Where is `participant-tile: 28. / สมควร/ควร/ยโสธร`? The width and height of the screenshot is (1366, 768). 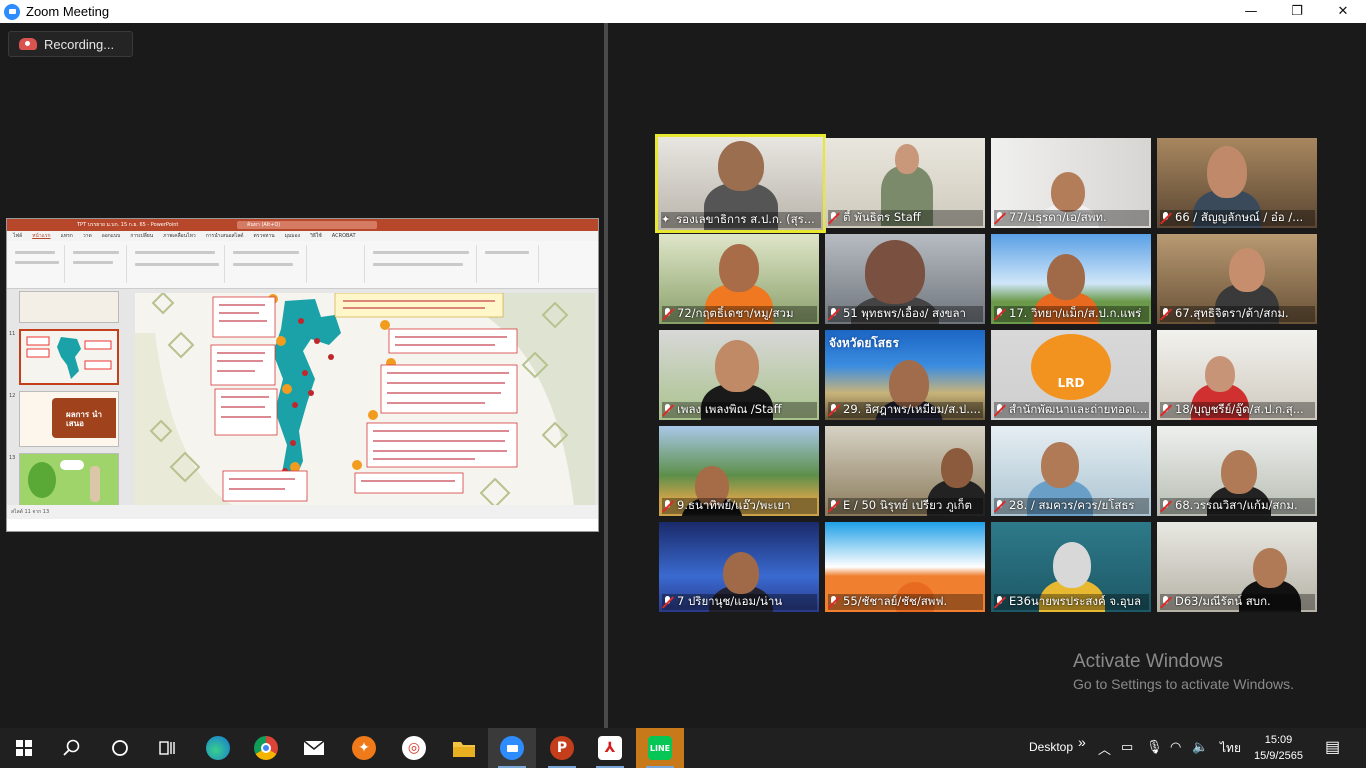
participant-tile: 28. / สมควร/ควร/ยโสธร is located at coordinates (1071, 471).